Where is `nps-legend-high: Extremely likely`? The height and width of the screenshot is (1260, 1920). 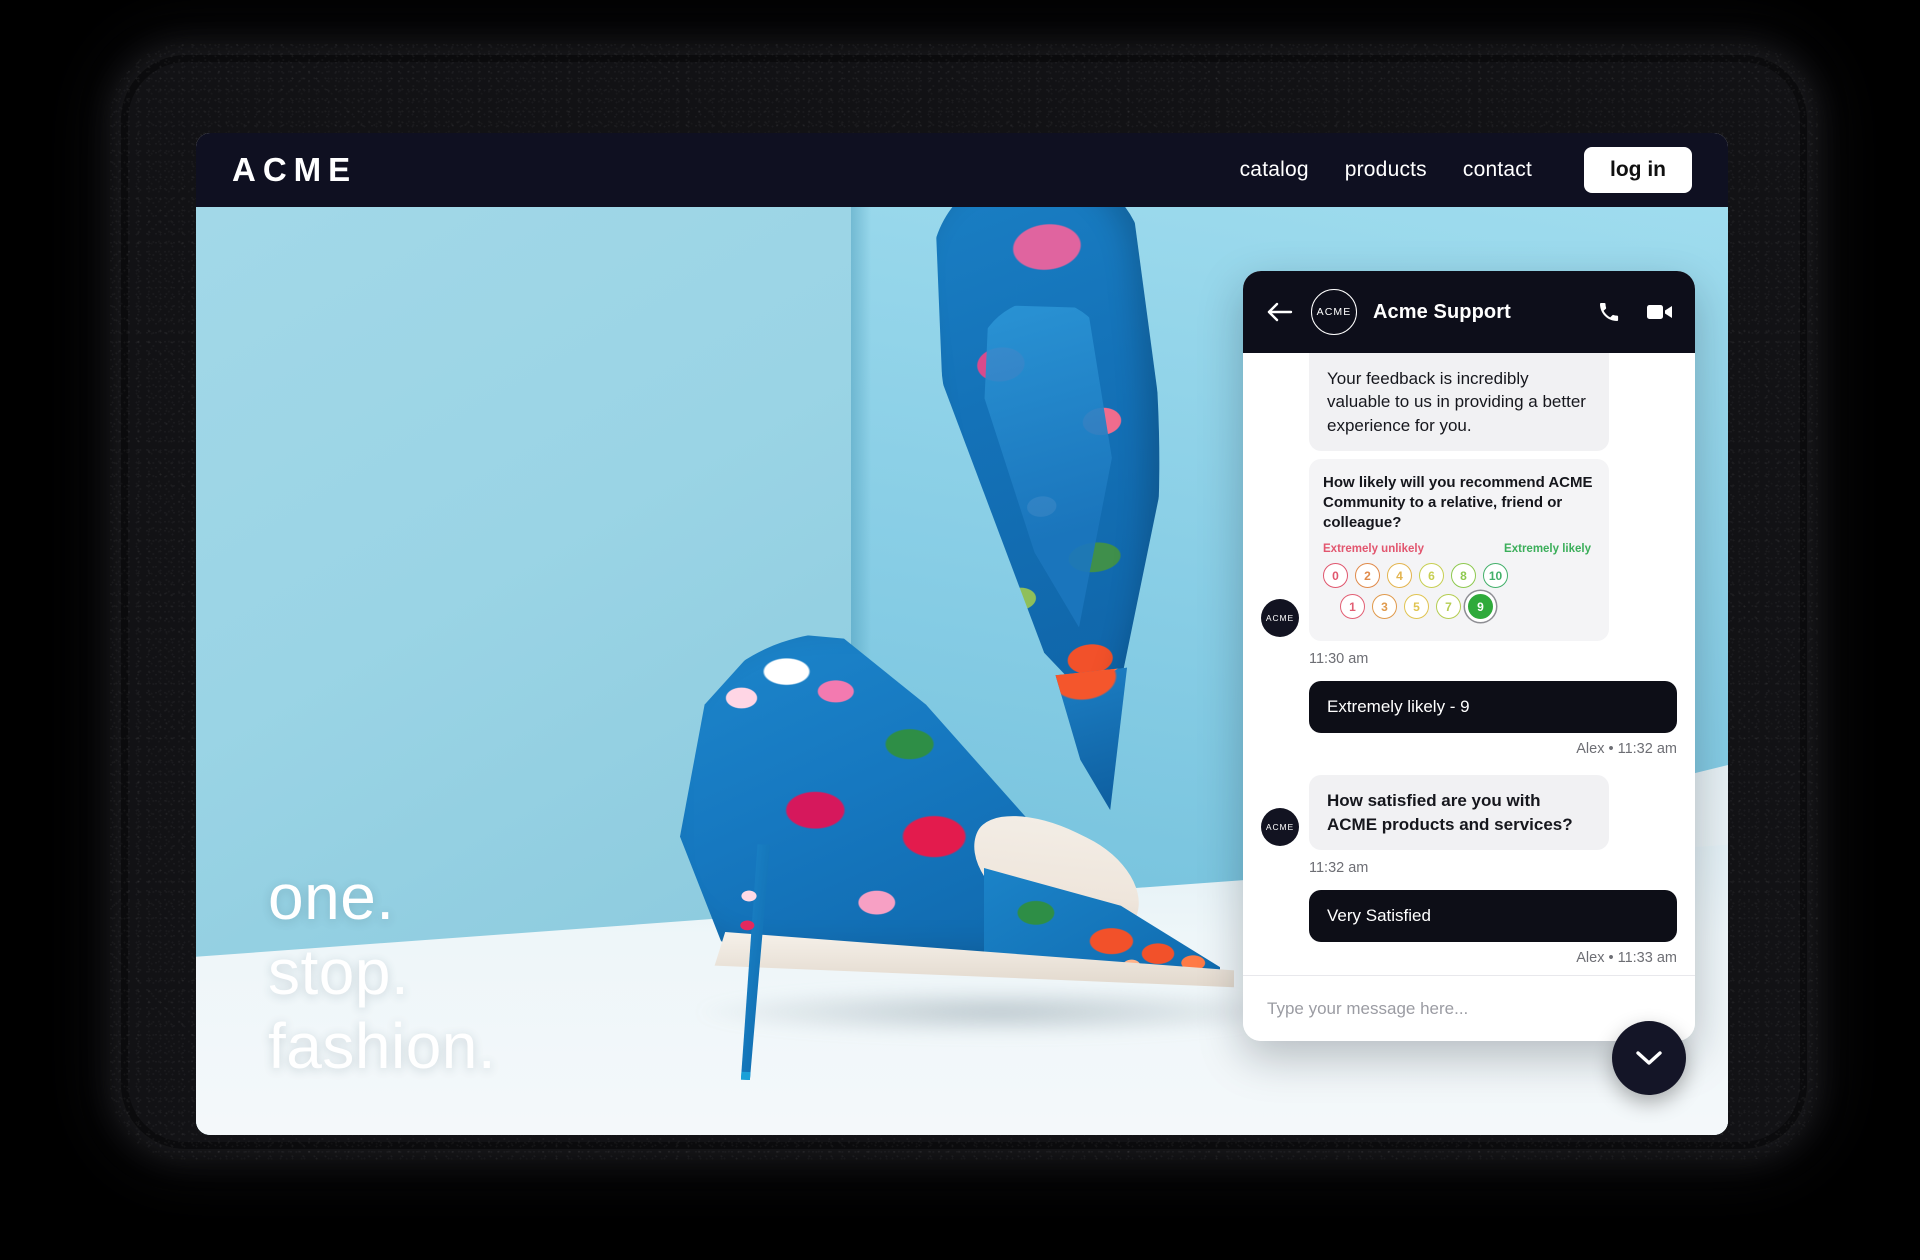
nps-legend-high: Extremely likely is located at coordinates (1547, 549).